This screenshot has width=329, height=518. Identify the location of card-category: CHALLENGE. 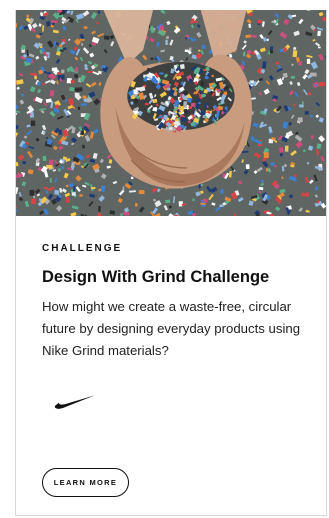
(82, 248).